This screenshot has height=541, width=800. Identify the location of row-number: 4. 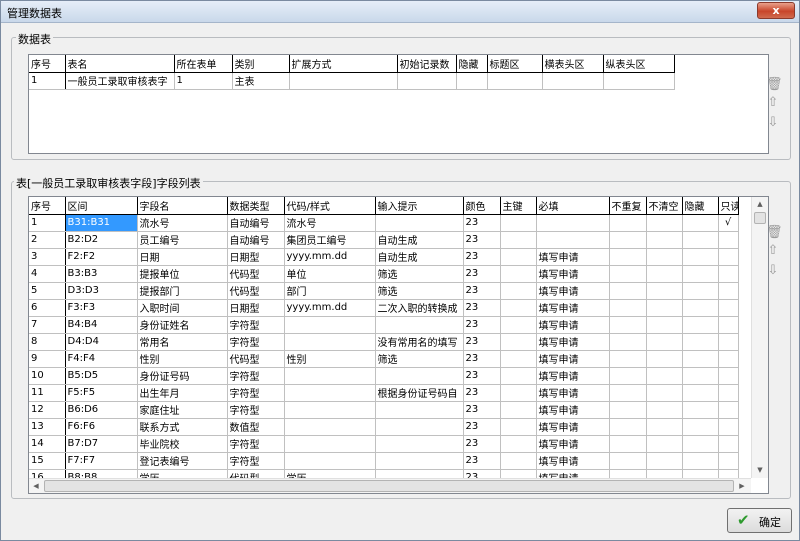
(47, 274).